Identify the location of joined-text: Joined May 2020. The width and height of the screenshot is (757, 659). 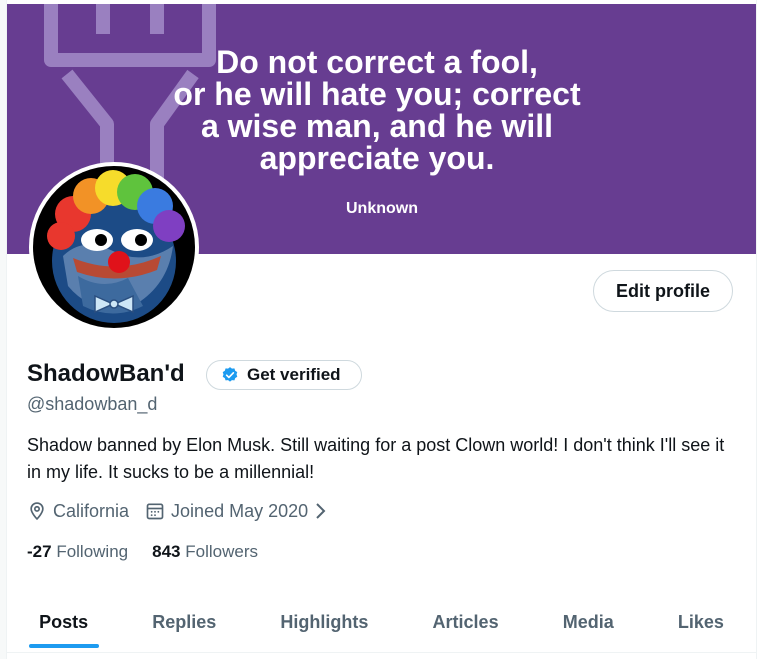
(240, 510).